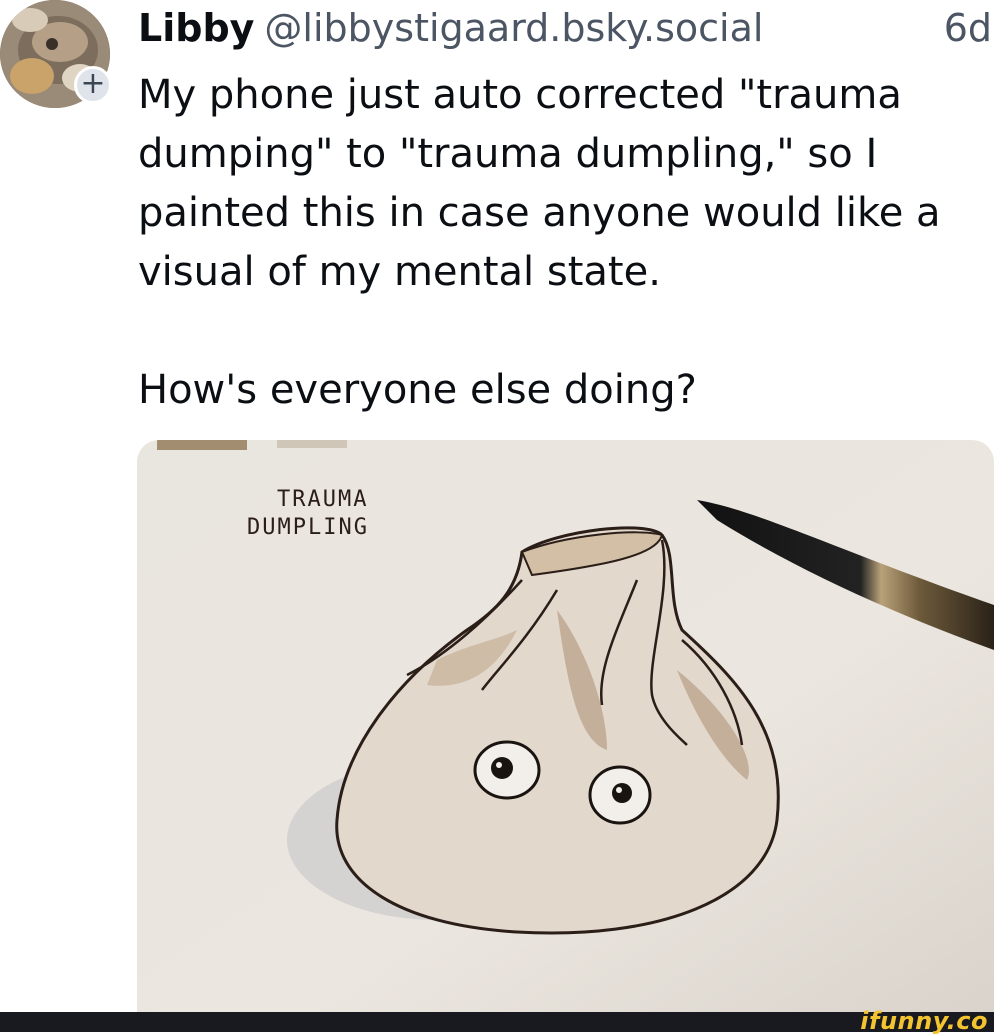 The image size is (994, 1035). Describe the element at coordinates (924, 1021) in the screenshot. I see `ifunny-watermark: ifunny.co` at that location.